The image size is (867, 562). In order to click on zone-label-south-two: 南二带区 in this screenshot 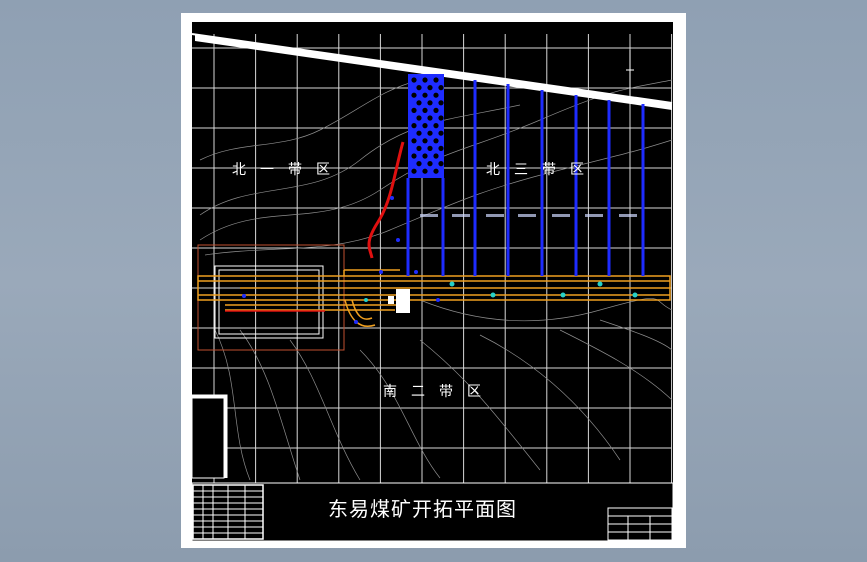, I will do `click(439, 392)`.